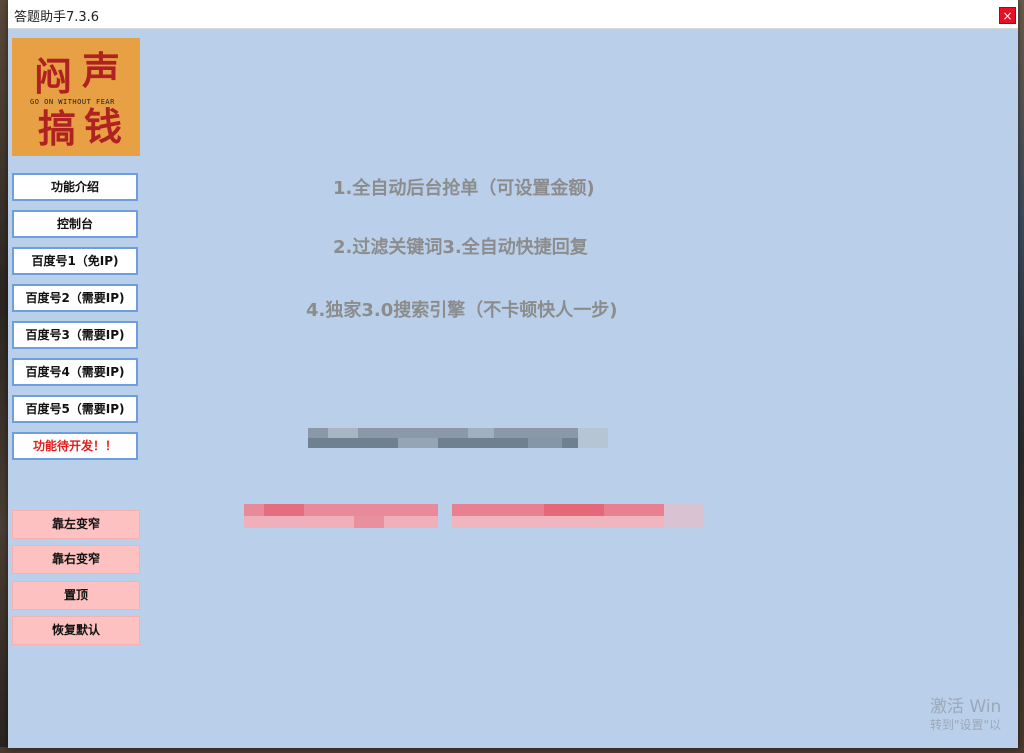 This screenshot has width=1024, height=753. What do you see at coordinates (966, 707) in the screenshot?
I see `desktop-activation-watermark: 激活 Win` at bounding box center [966, 707].